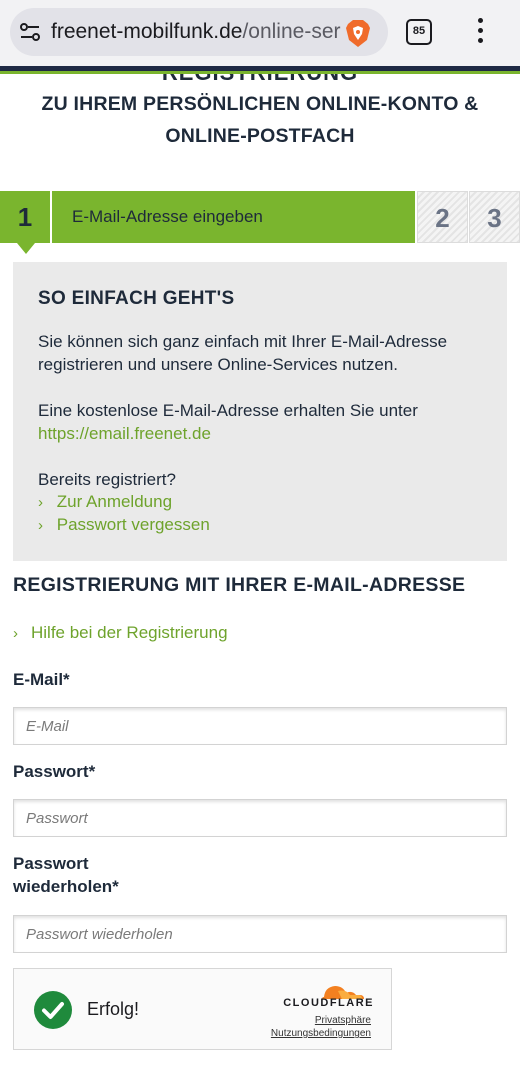 The image size is (520, 1080). I want to click on step-3: 3, so click(494, 217).